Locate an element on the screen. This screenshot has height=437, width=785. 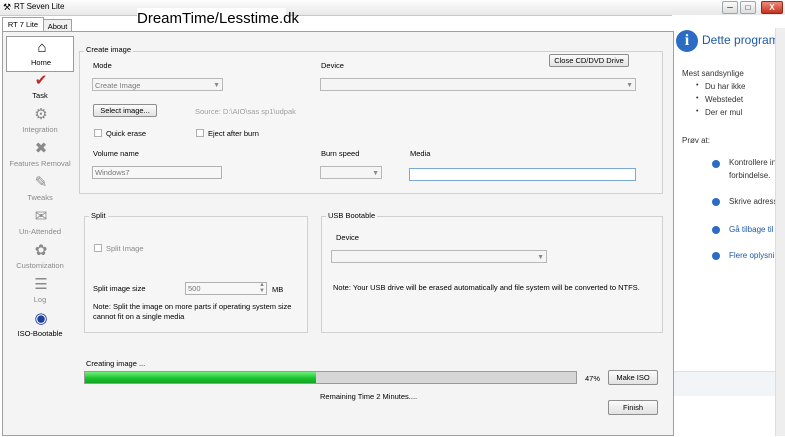
sidebar-item-log: ☰ Log is located at coordinates (40, 291).